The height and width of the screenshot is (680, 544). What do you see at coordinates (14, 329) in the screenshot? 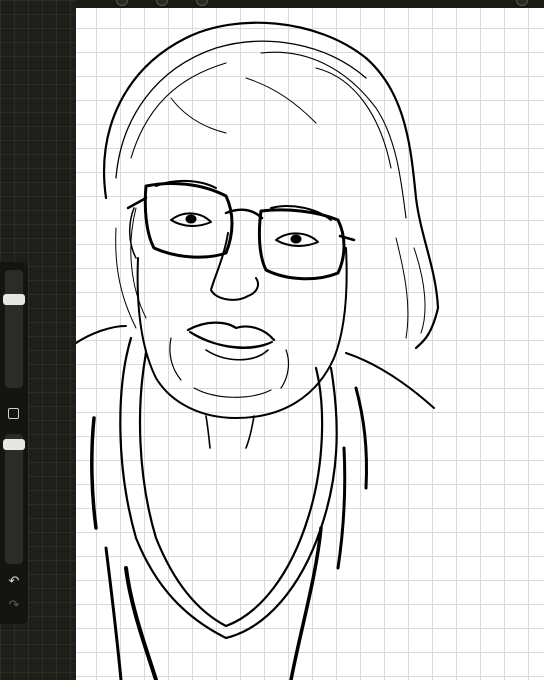
I see `brush-size-slider` at bounding box center [14, 329].